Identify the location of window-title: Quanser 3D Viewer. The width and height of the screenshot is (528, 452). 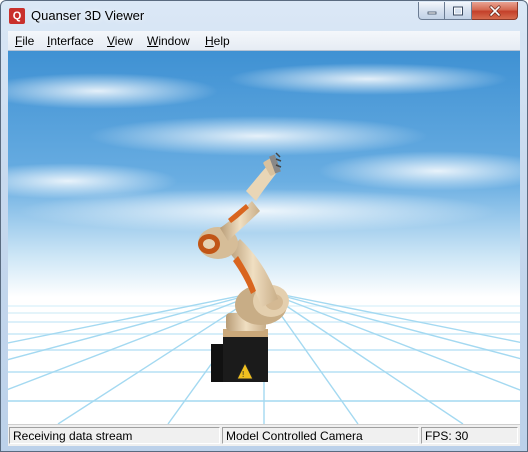
(88, 15).